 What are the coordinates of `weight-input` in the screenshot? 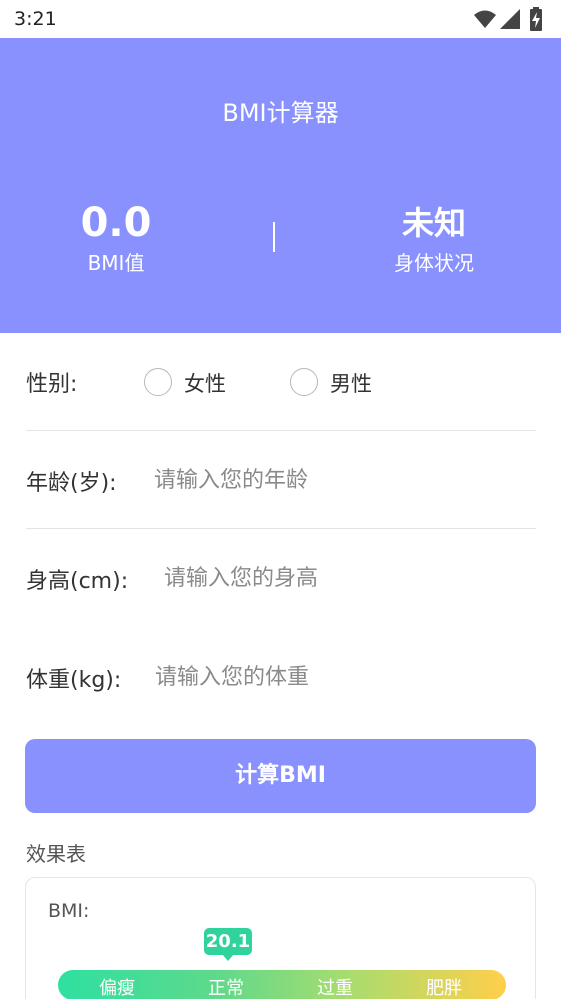 It's located at (340, 677).